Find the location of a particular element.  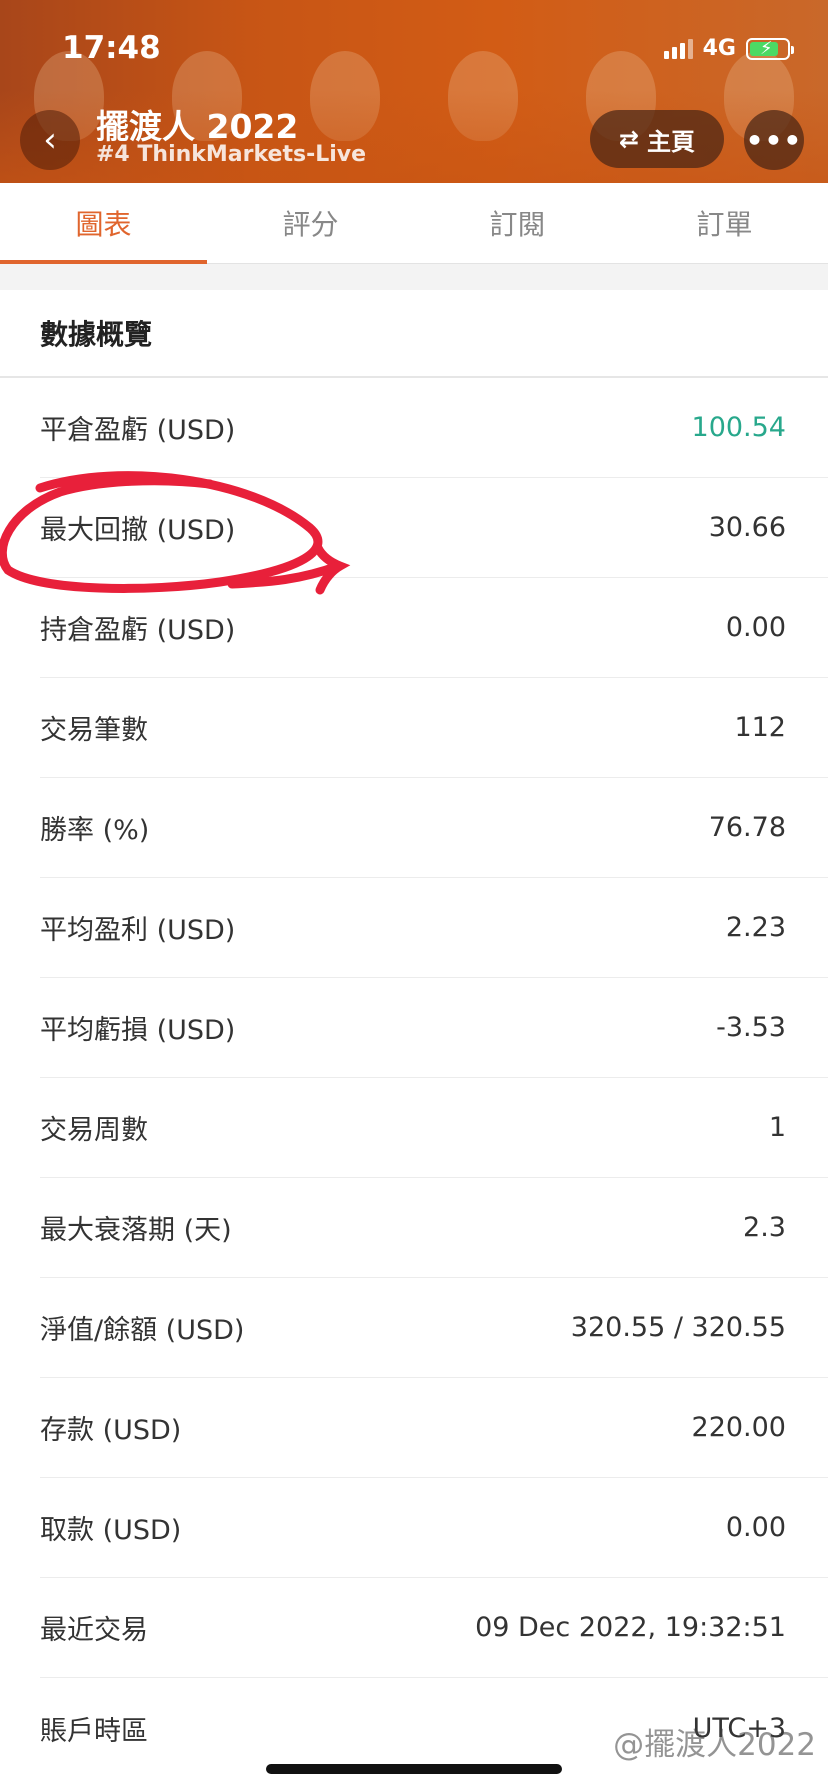

home-button: ⇄ 主頁 is located at coordinates (657, 139).